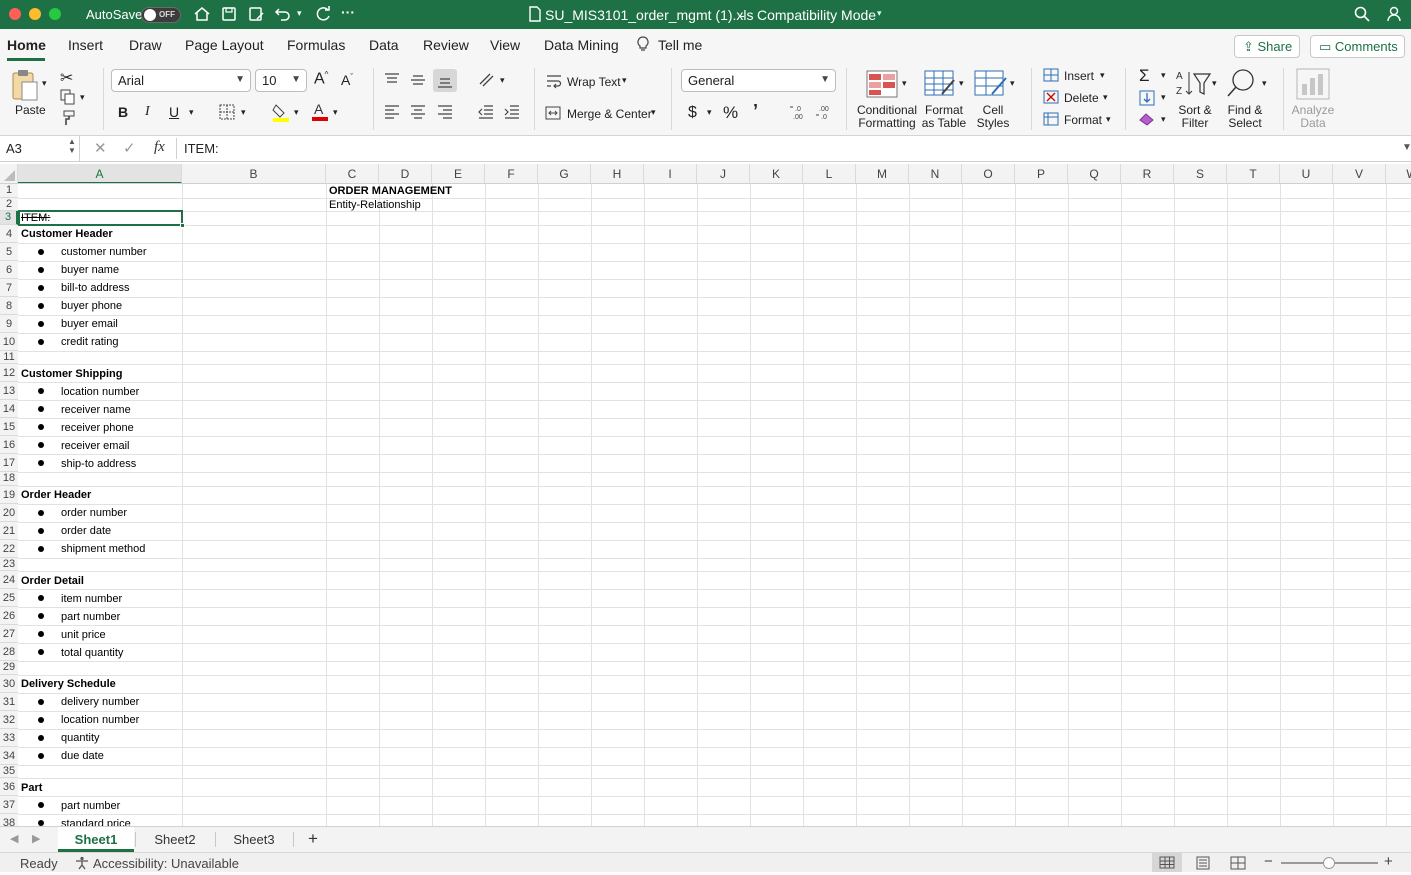  I want to click on cell-styles-dropdown-icon: ▾, so click(1012, 83).